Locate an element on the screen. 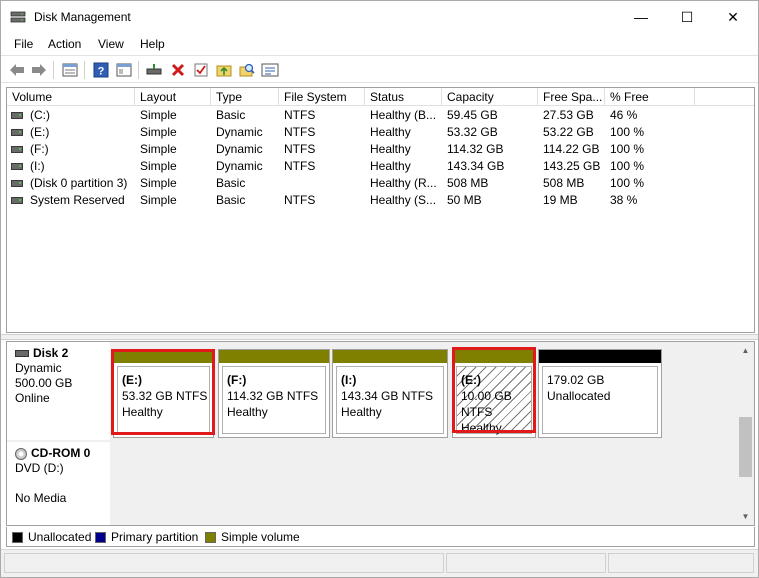 This screenshot has height=578, width=759. volume-name: System Reserved is located at coordinates (77, 200).